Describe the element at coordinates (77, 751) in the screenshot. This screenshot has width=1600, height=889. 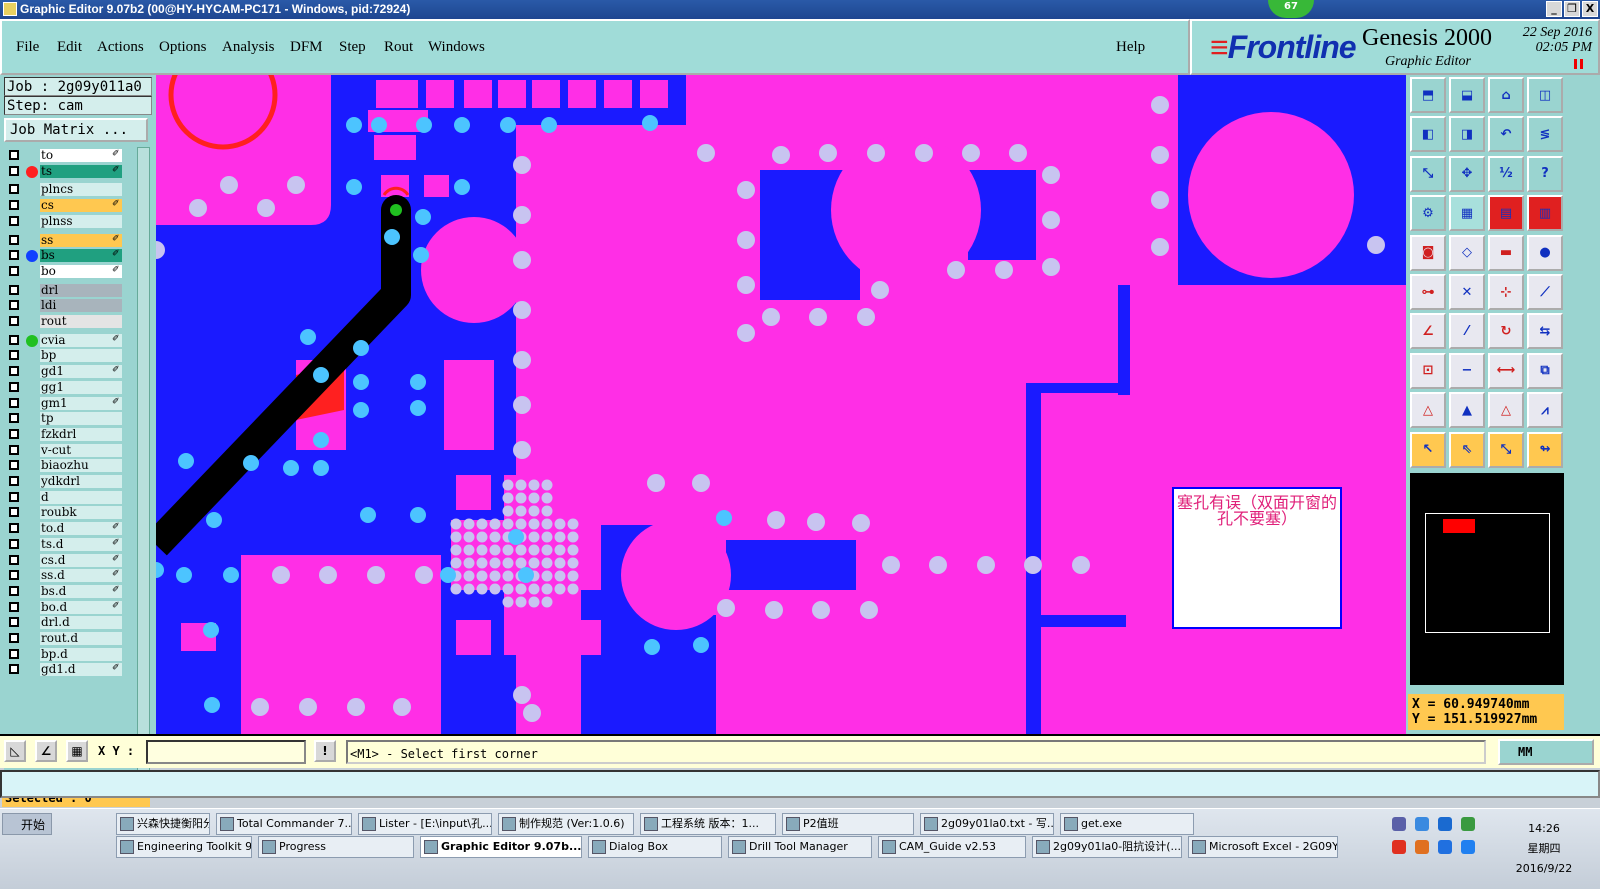
I see `grid-snap-icon: ▦` at that location.